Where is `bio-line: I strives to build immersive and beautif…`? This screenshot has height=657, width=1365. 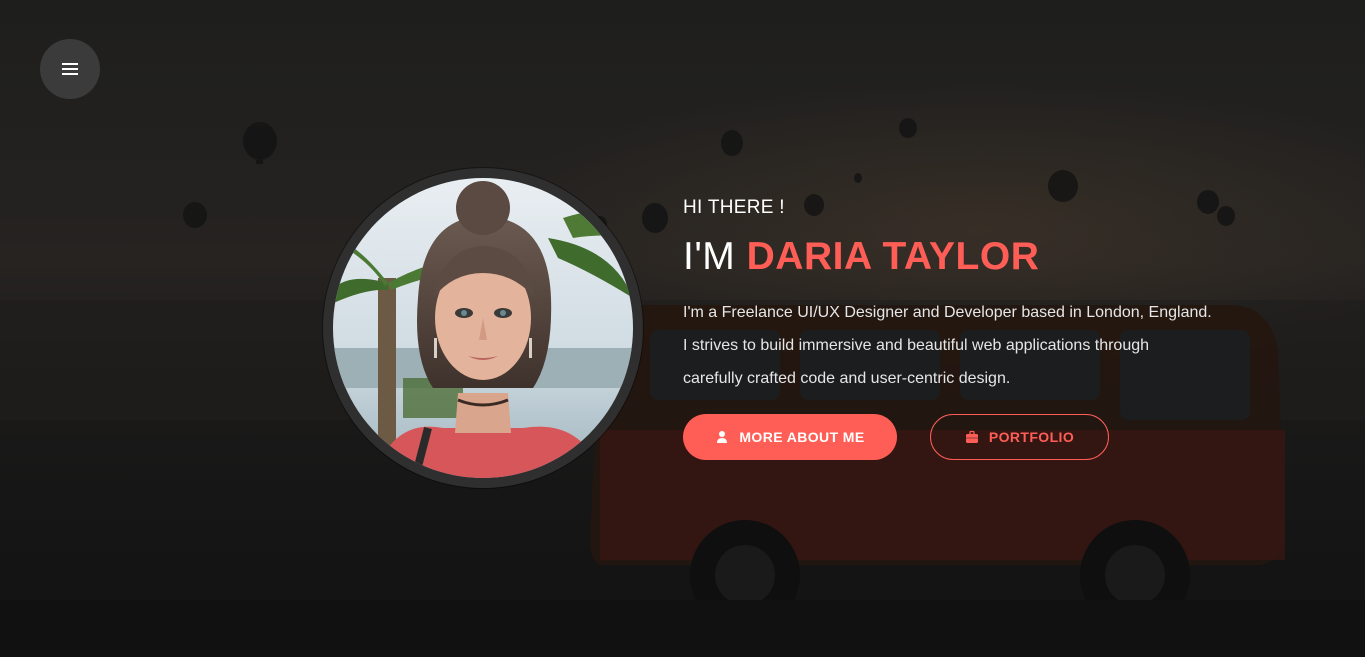 bio-line: I strives to build immersive and beautif… is located at coordinates (916, 345).